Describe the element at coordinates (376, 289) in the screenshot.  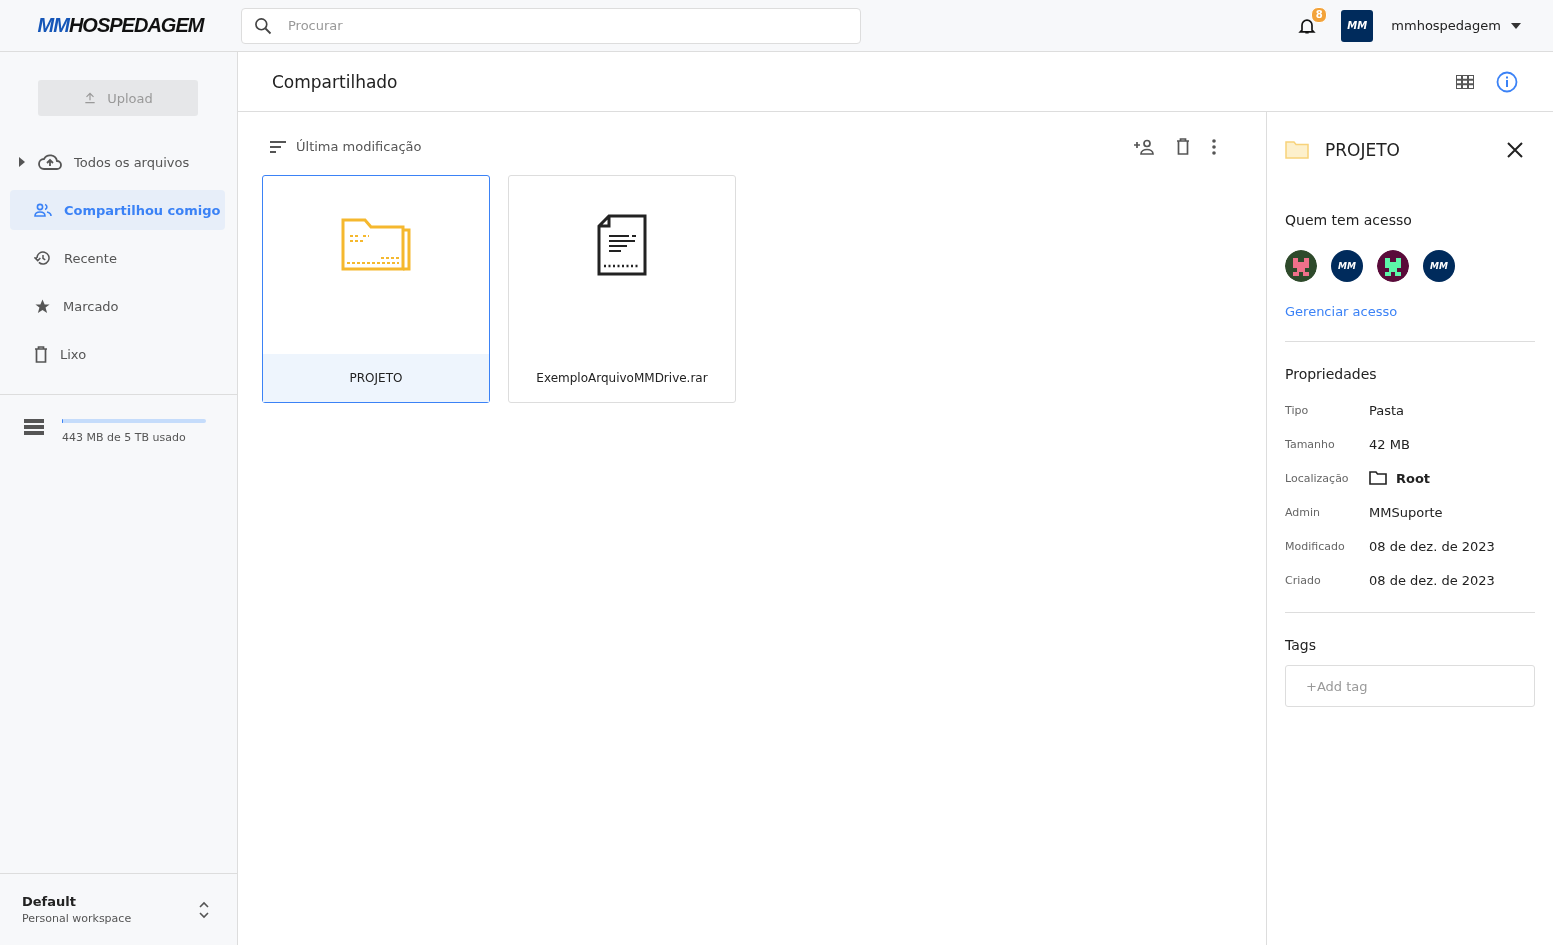
I see `file-card: PROJETO` at that location.